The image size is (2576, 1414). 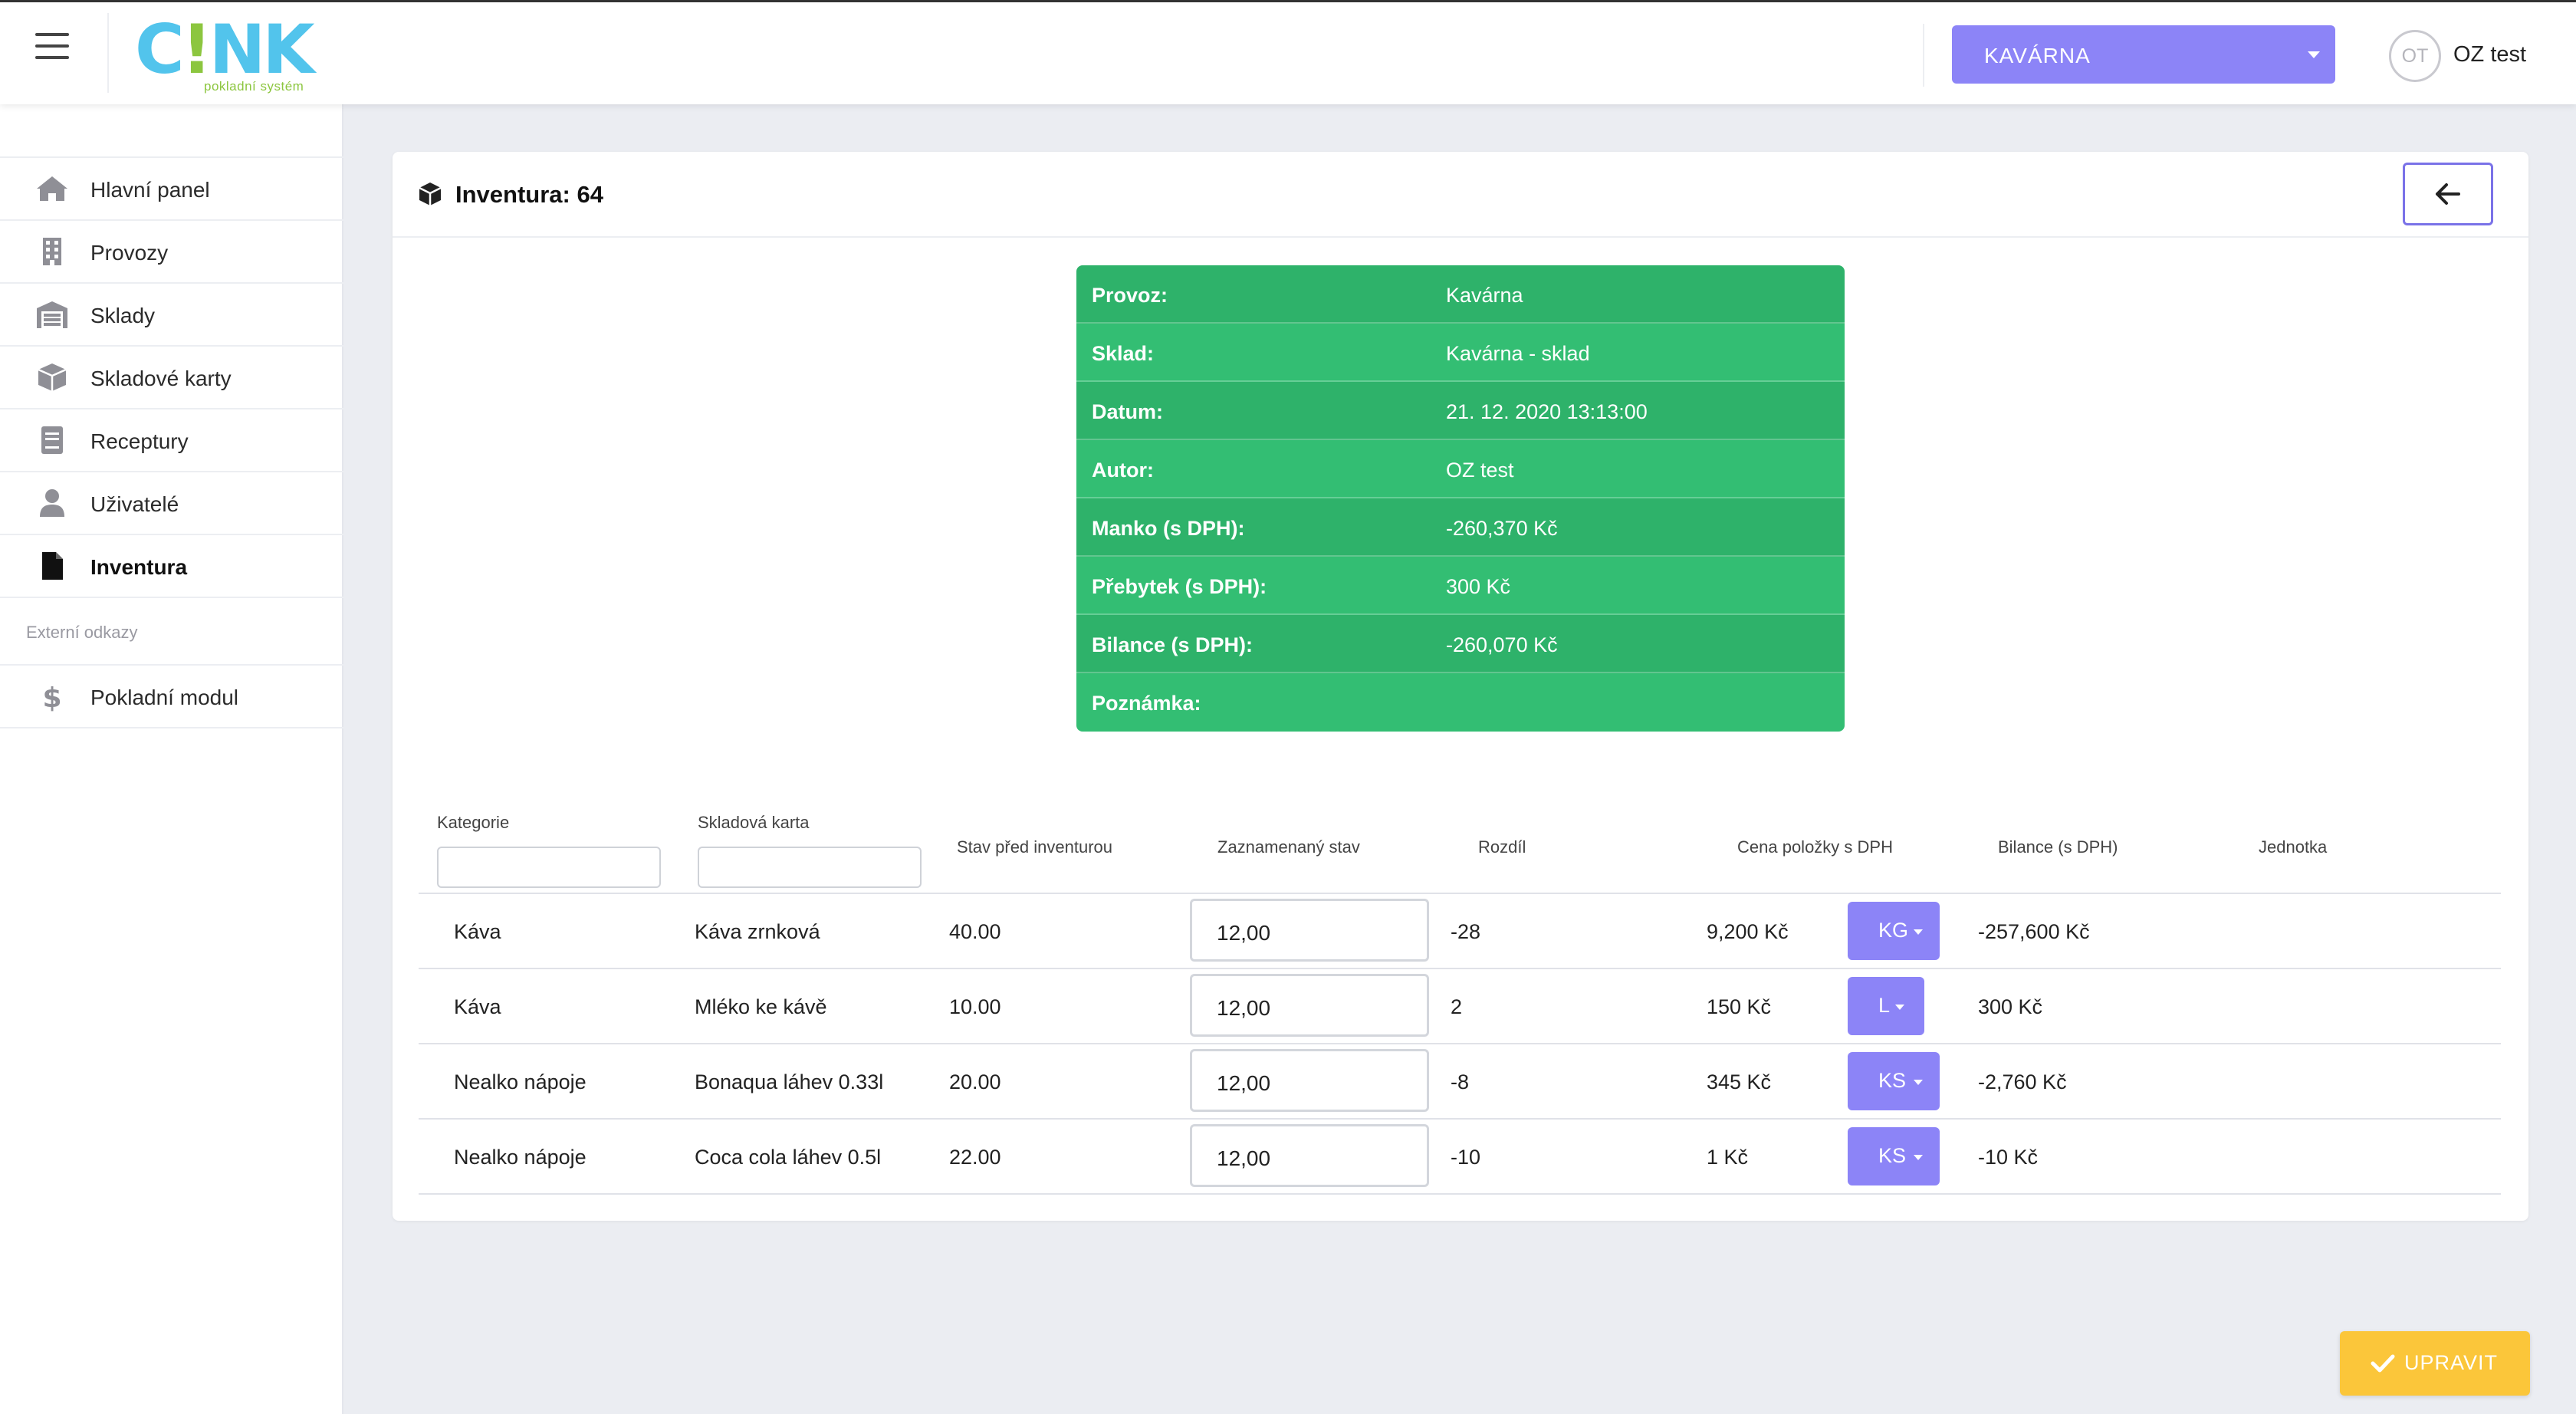 I want to click on top-bar: C!NK pokladní systém KAVÁRNA OT OZ test, so click(x=1288, y=52).